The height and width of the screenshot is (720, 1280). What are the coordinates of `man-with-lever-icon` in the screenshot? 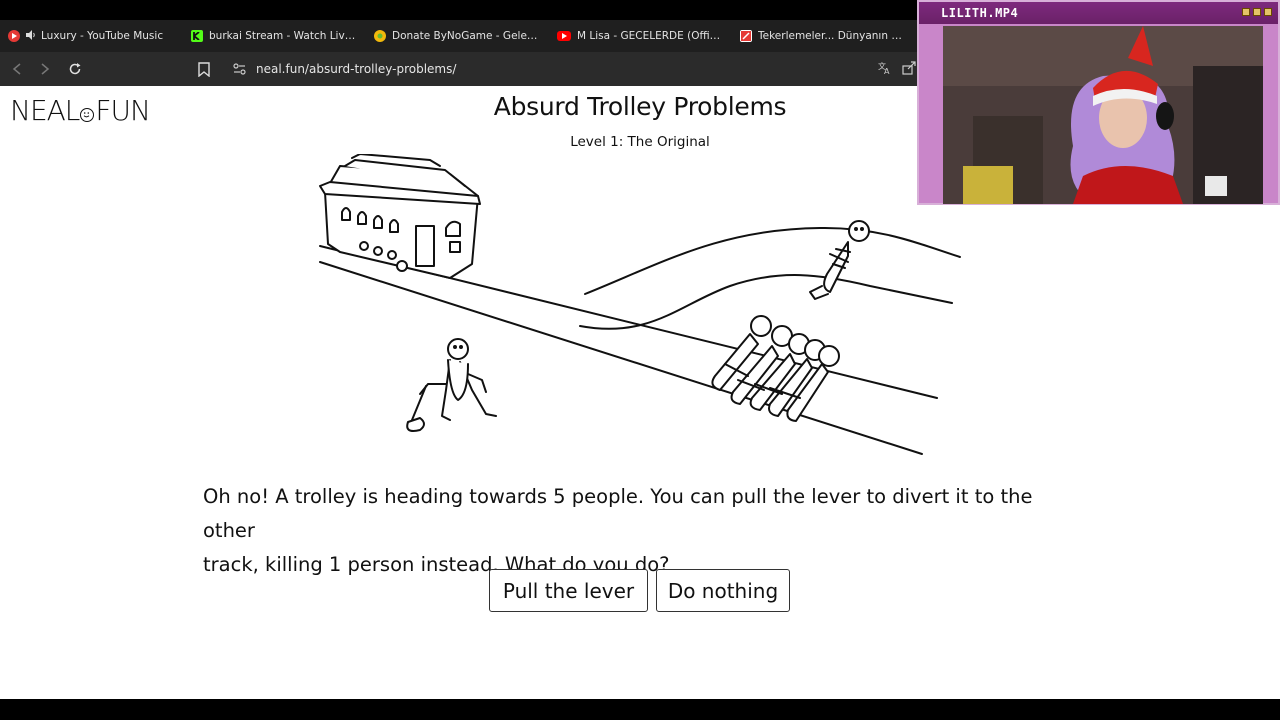 It's located at (451, 385).